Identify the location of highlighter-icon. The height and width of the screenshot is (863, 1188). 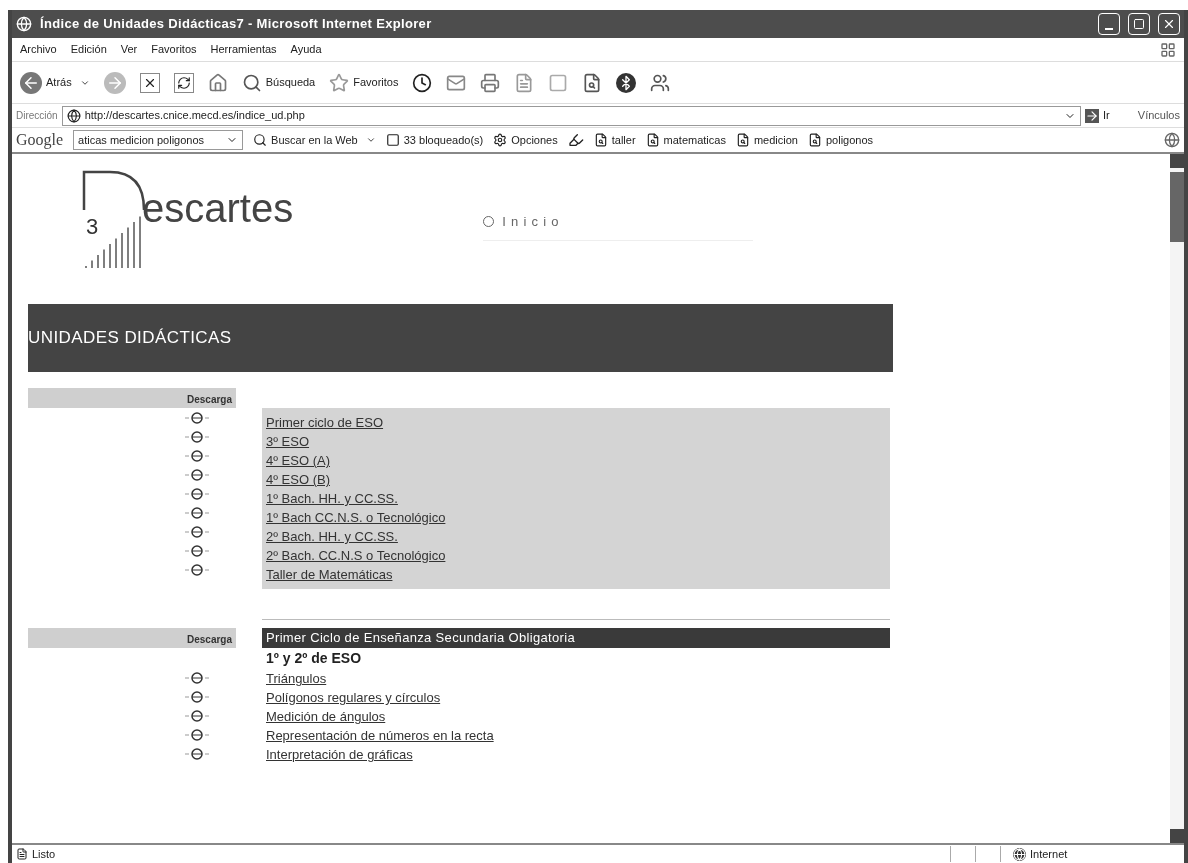
(575, 140).